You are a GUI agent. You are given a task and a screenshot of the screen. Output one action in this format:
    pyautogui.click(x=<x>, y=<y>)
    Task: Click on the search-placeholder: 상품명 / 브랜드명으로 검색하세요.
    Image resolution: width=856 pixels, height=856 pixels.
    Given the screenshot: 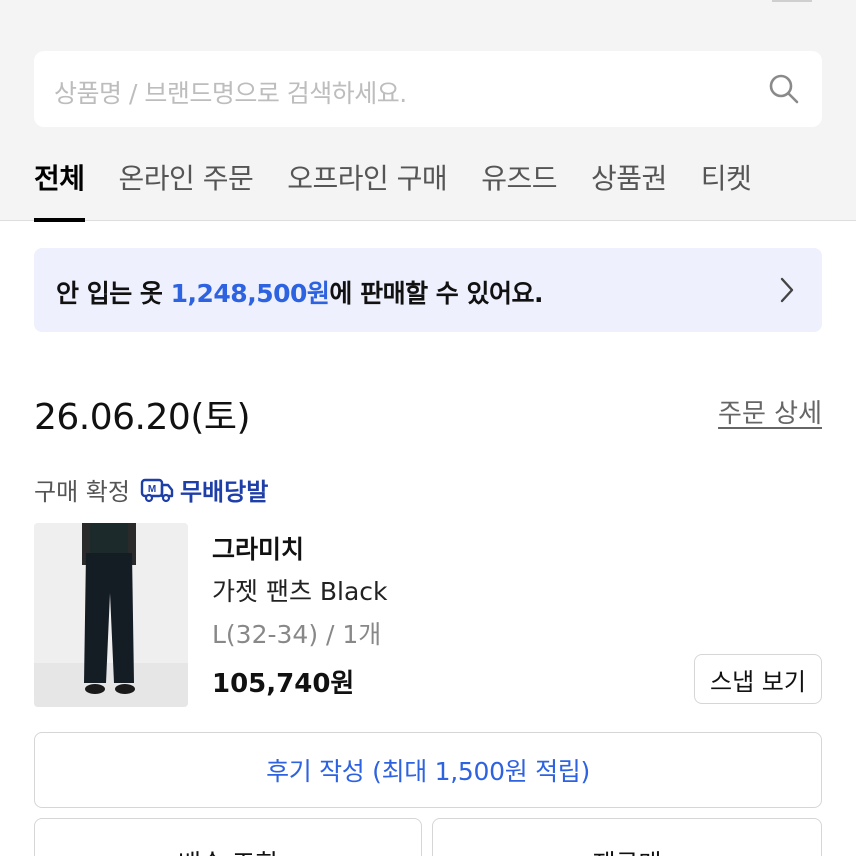 What is the action you would take?
    pyautogui.click(x=230, y=93)
    